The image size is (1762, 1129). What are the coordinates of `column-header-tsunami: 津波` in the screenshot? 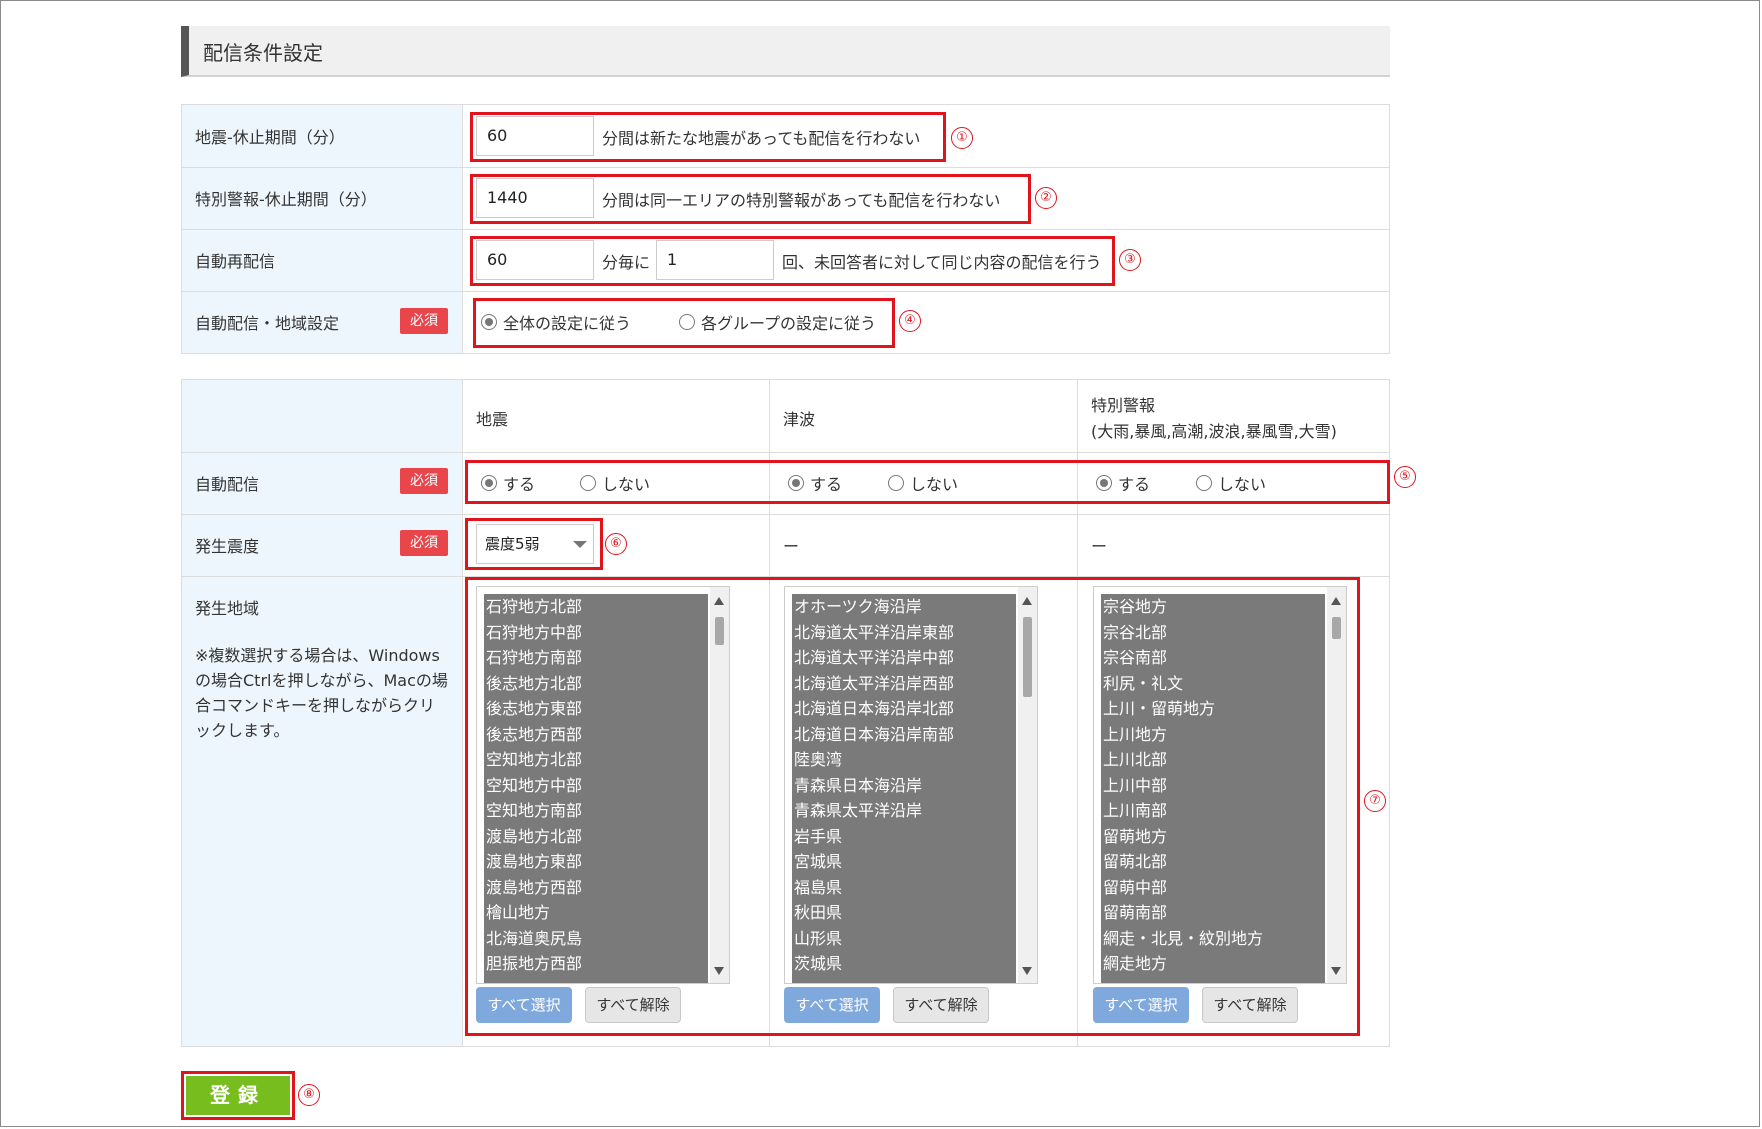 It's located at (799, 419).